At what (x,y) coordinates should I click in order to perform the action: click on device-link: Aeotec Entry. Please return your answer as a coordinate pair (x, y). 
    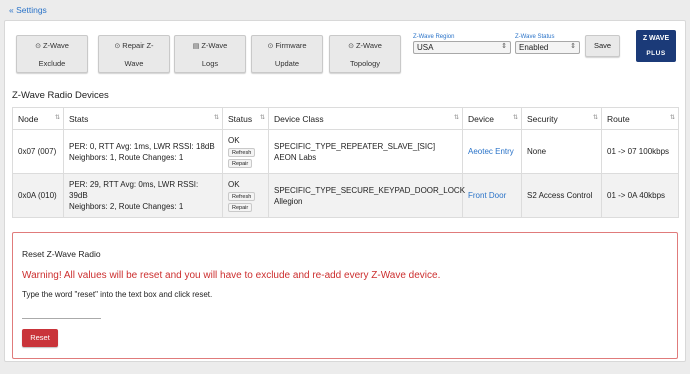
    Looking at the image, I should click on (491, 151).